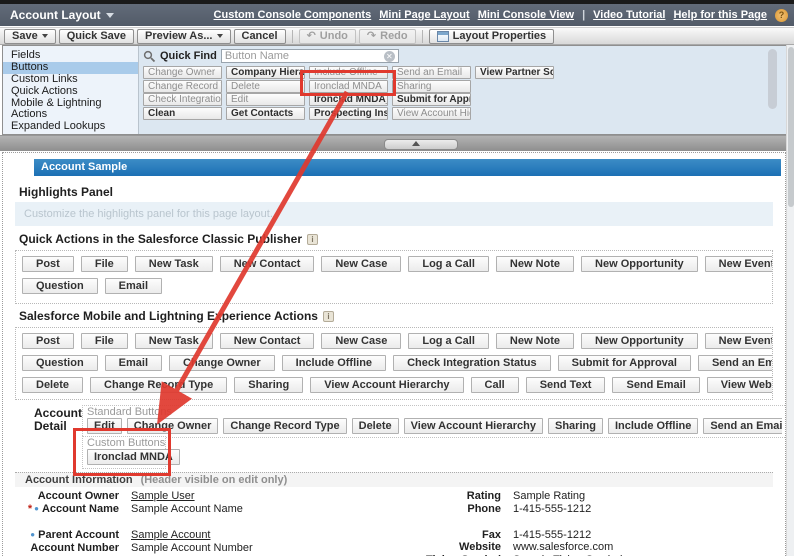 The width and height of the screenshot is (794, 556). What do you see at coordinates (265, 72) in the screenshot?
I see `palette-button-company-hierarch: Company Hierarch` at bounding box center [265, 72].